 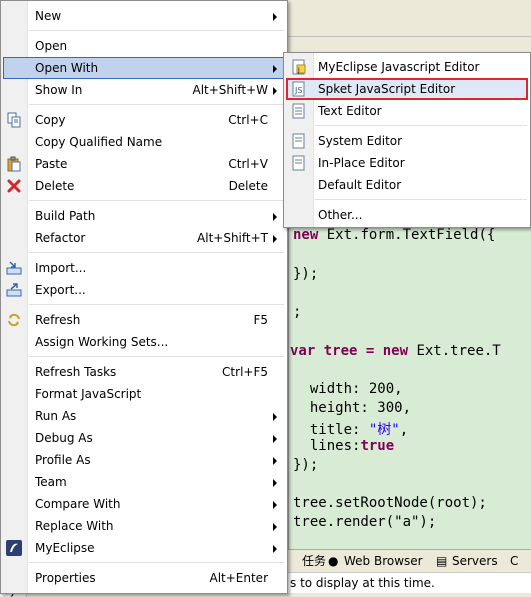 What do you see at coordinates (407, 67) in the screenshot?
I see `submenu-item-myeclipse-javascript-editor: J MyEclipse Javascript Editor` at bounding box center [407, 67].